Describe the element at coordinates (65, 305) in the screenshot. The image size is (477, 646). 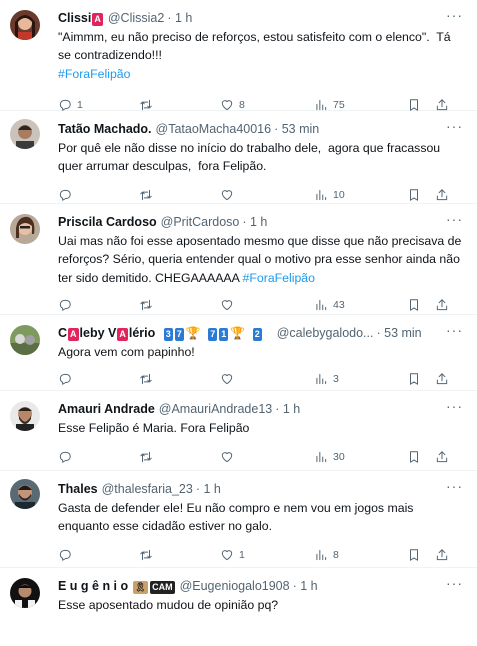
I see `reply-icon` at that location.